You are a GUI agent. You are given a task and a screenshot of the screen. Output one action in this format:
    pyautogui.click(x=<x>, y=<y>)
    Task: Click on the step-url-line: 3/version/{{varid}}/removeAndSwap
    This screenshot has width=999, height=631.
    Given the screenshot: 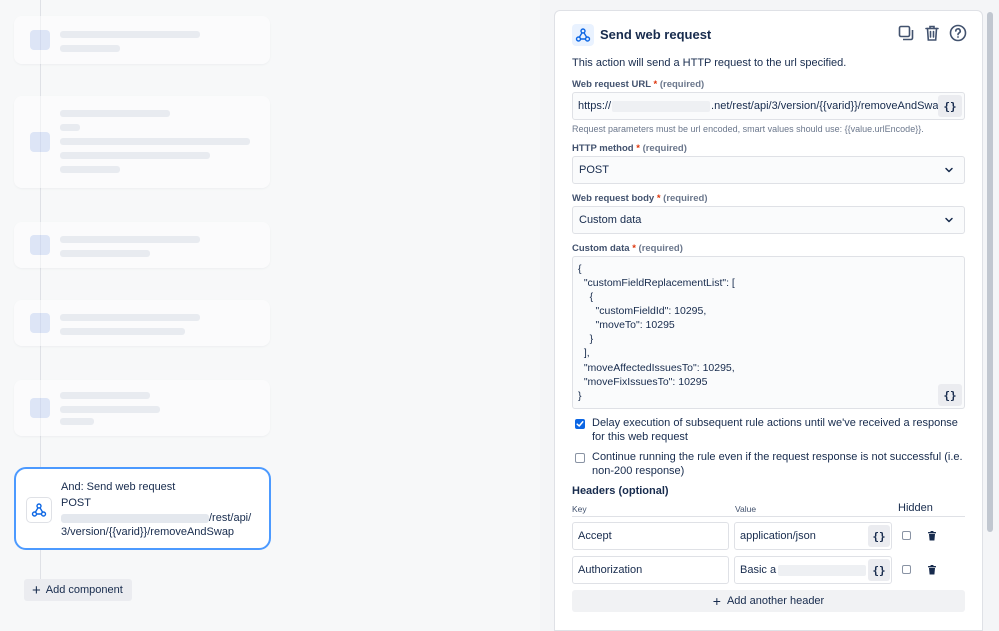 What is the action you would take?
    pyautogui.click(x=148, y=532)
    